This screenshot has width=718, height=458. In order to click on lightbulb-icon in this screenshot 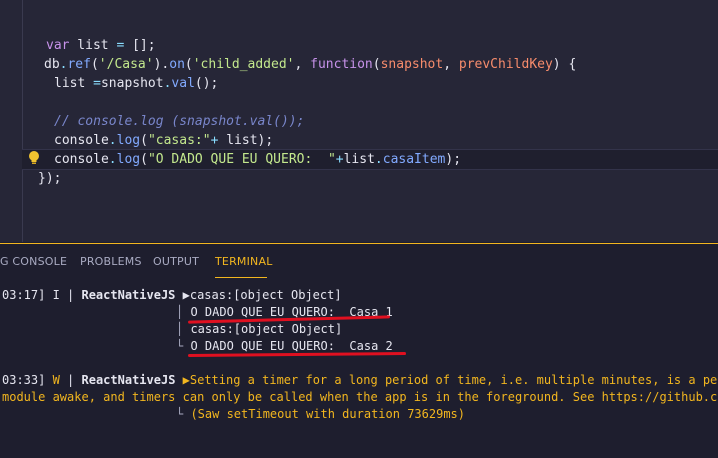, I will do `click(34, 158)`.